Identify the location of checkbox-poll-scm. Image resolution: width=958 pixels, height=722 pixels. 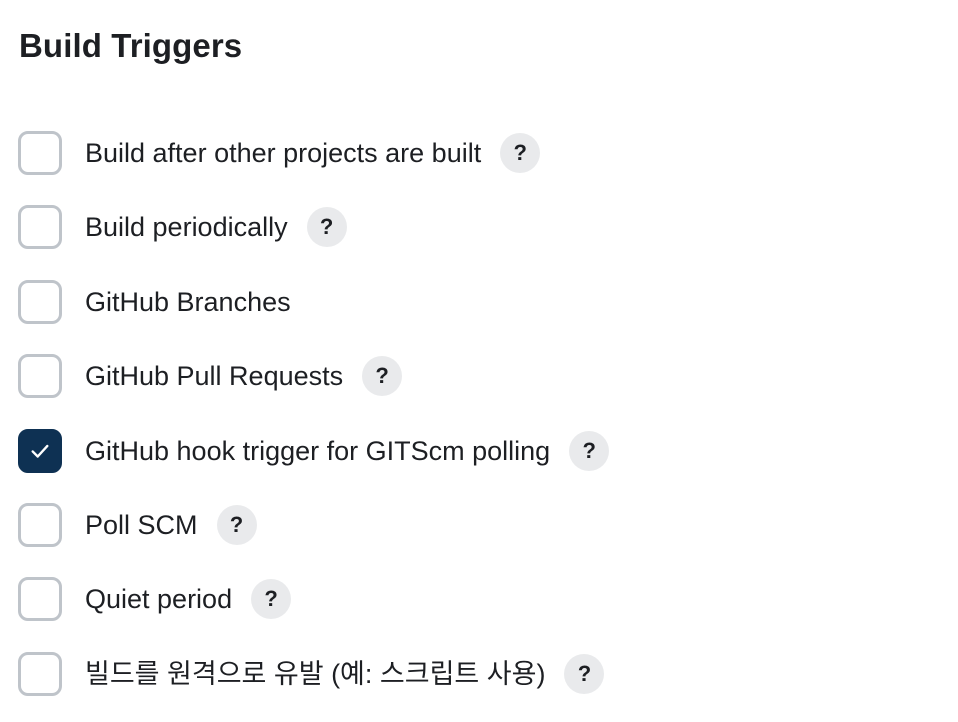
(40, 525).